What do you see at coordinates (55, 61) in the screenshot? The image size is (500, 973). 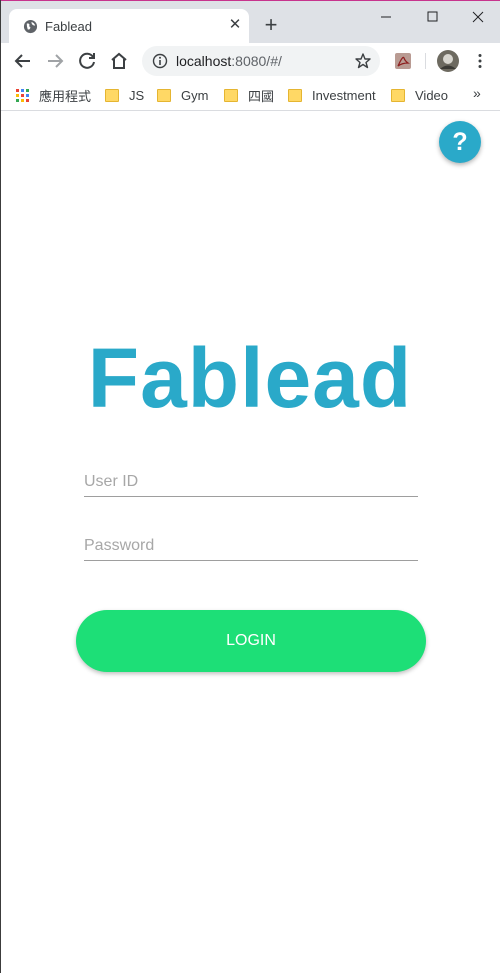 I see `forward-arrow-icon` at bounding box center [55, 61].